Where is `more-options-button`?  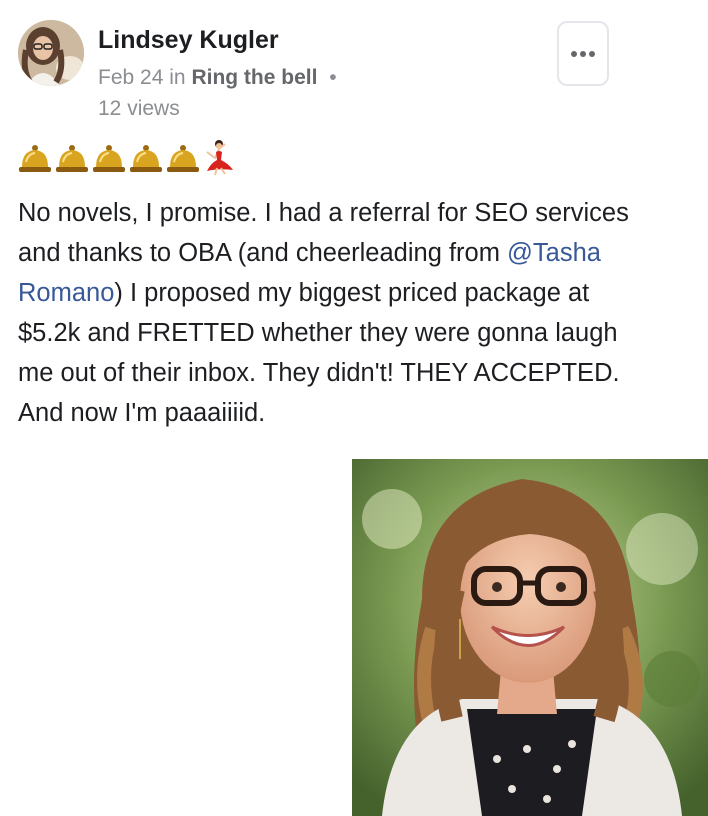 more-options-button is located at coordinates (583, 53).